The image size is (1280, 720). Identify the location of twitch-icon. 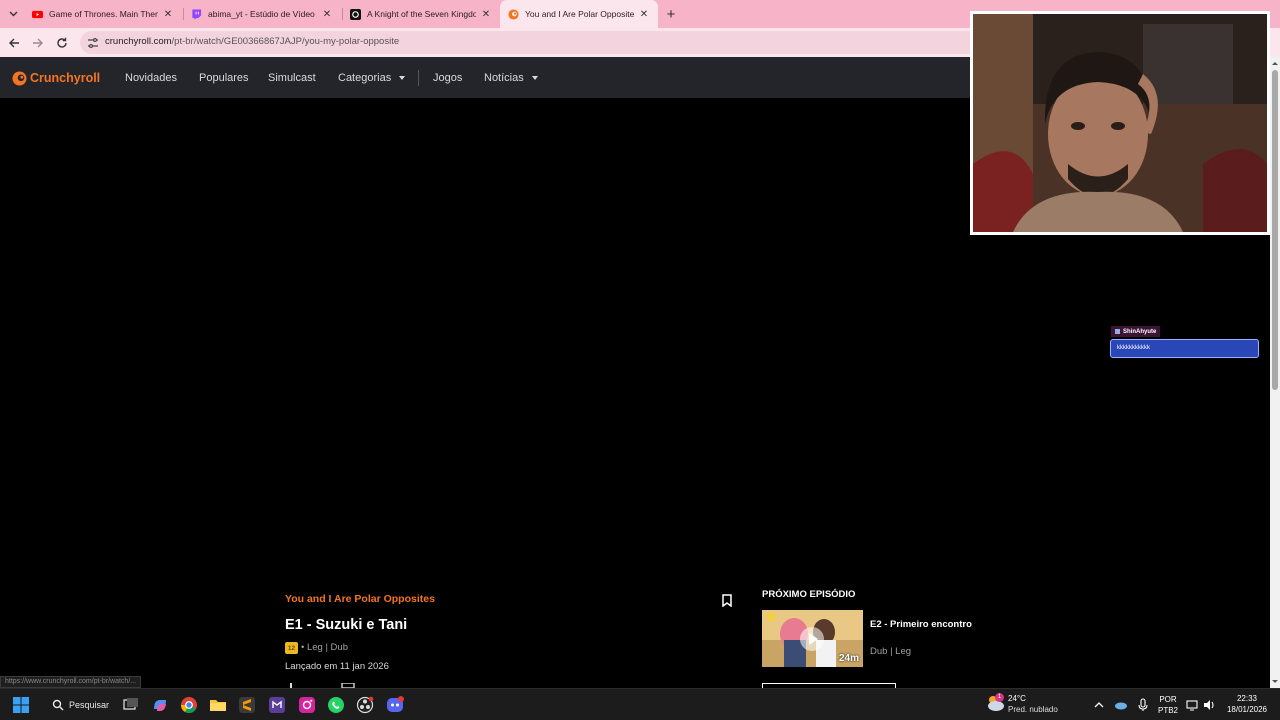
(197, 14).